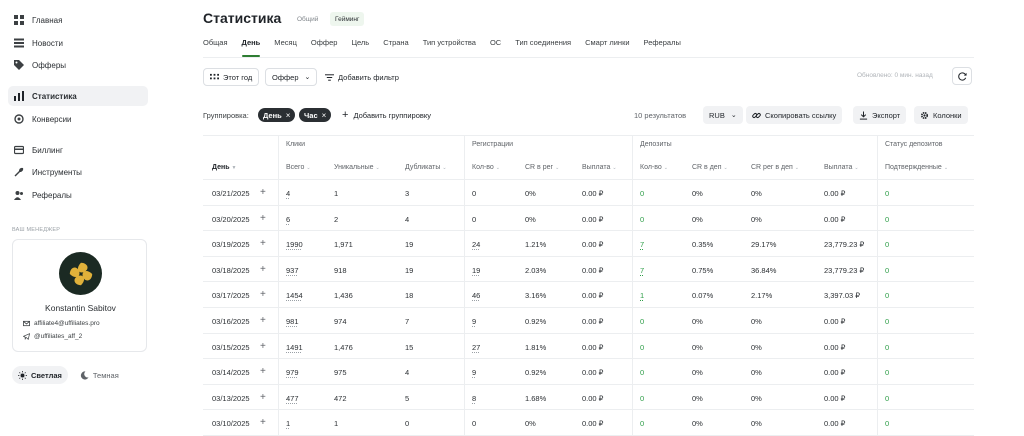 This screenshot has height=436, width=1024. I want to click on tab-referrals: Рефералы, so click(662, 46).